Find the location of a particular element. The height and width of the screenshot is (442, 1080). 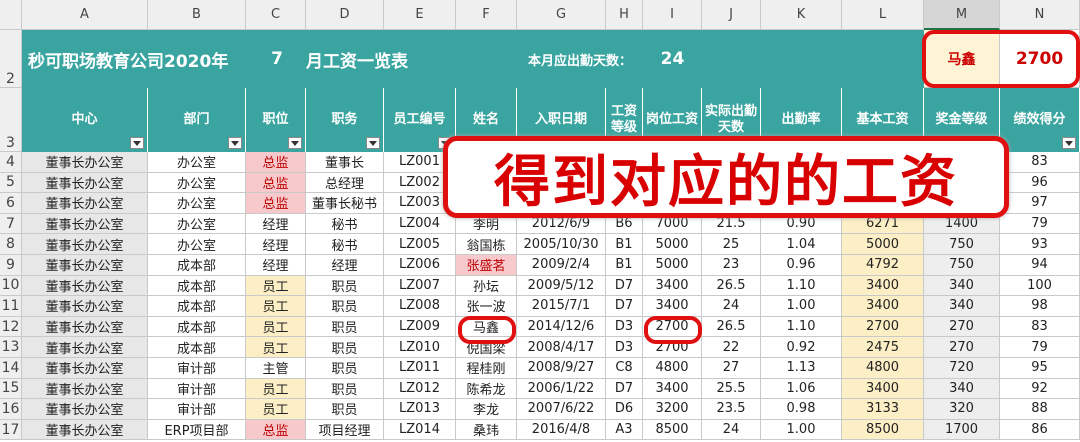

column-header-f: F is located at coordinates (486, 15).